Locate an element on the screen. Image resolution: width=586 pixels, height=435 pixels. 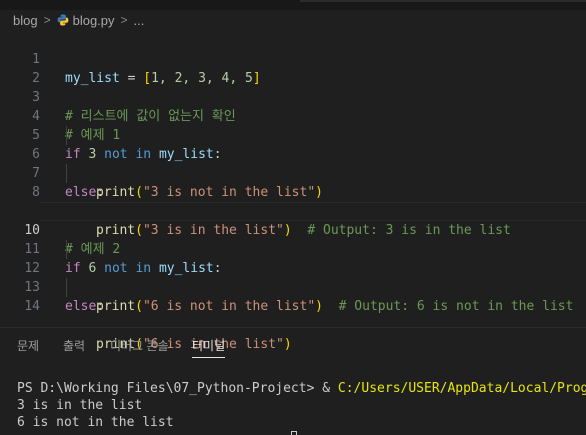
code-line: 11 if 6 not in my_list: is located at coordinates (293, 248).